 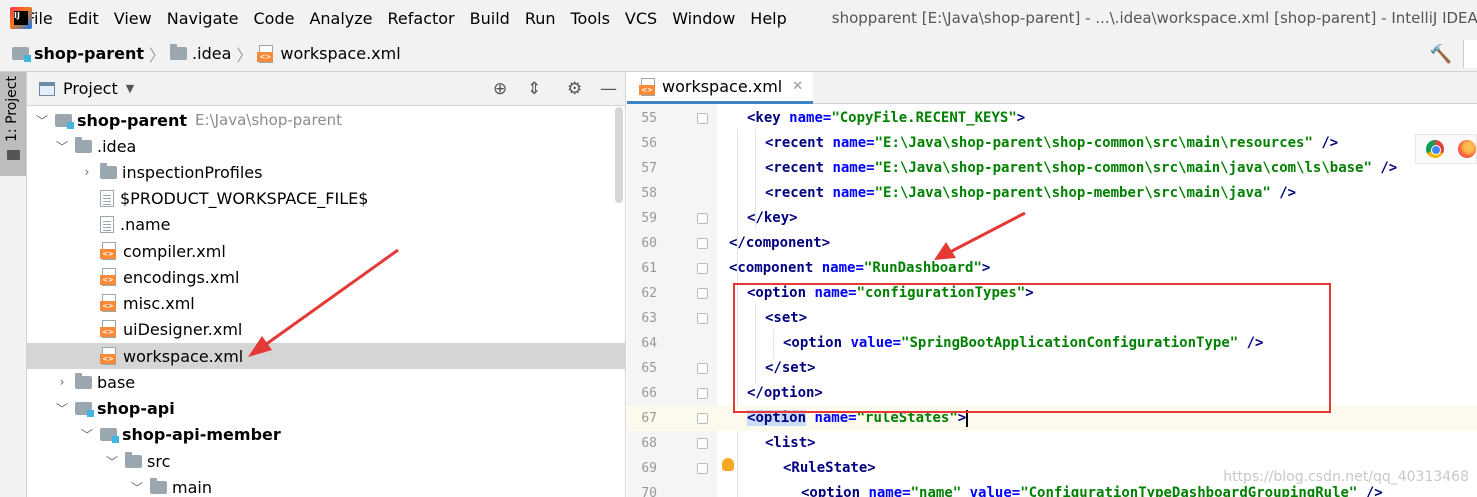 I want to click on breadcrumb-item-idea: .idea, so click(x=200, y=53).